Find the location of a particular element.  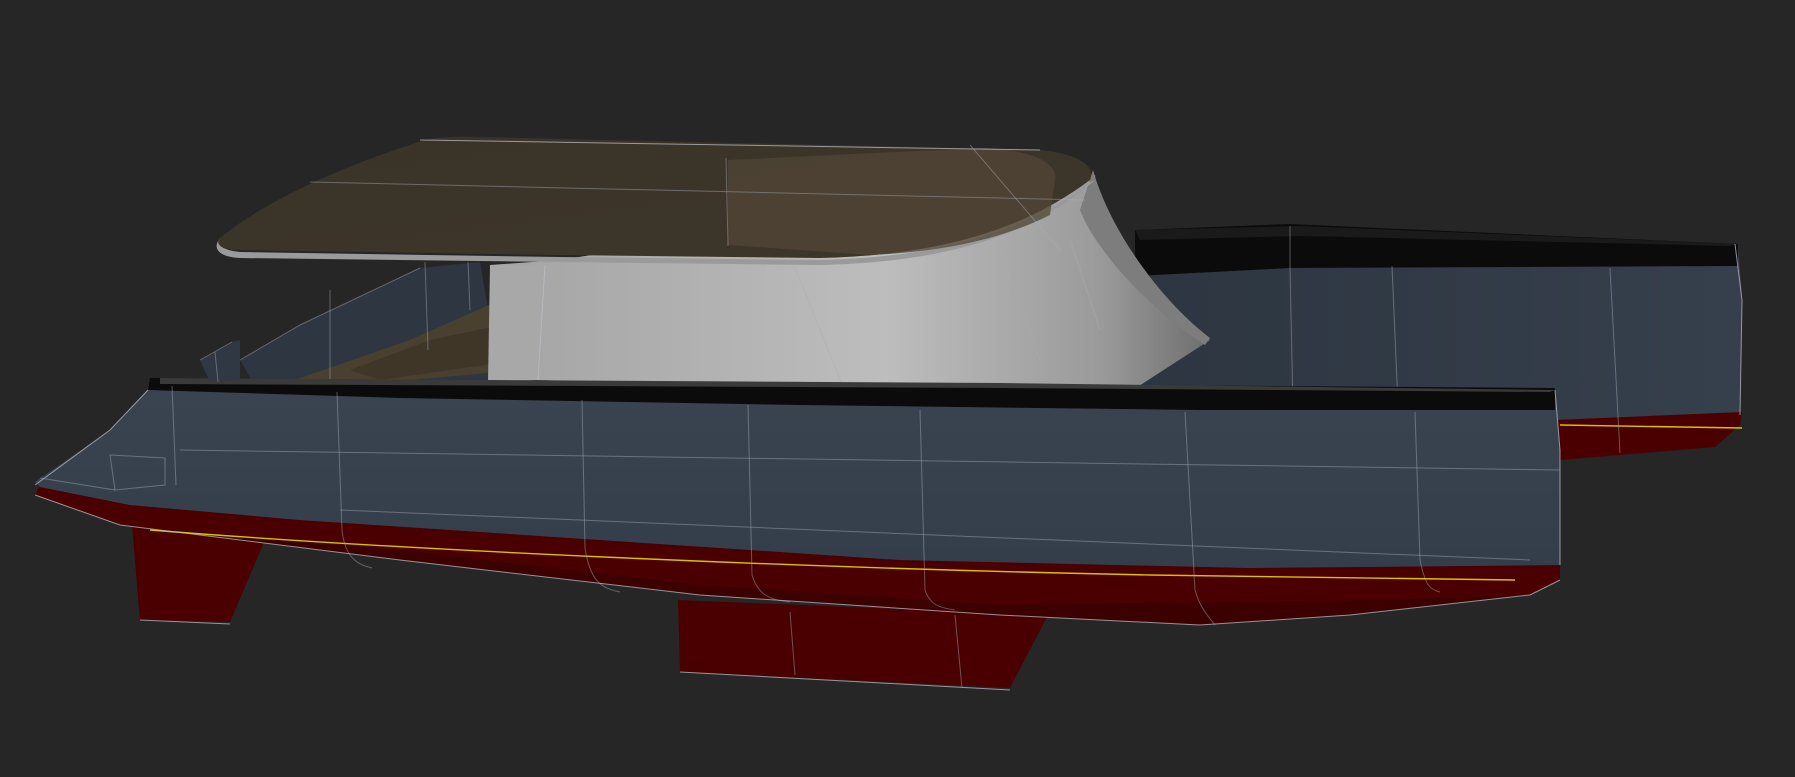

bow-steps is located at coordinates (219, 361).